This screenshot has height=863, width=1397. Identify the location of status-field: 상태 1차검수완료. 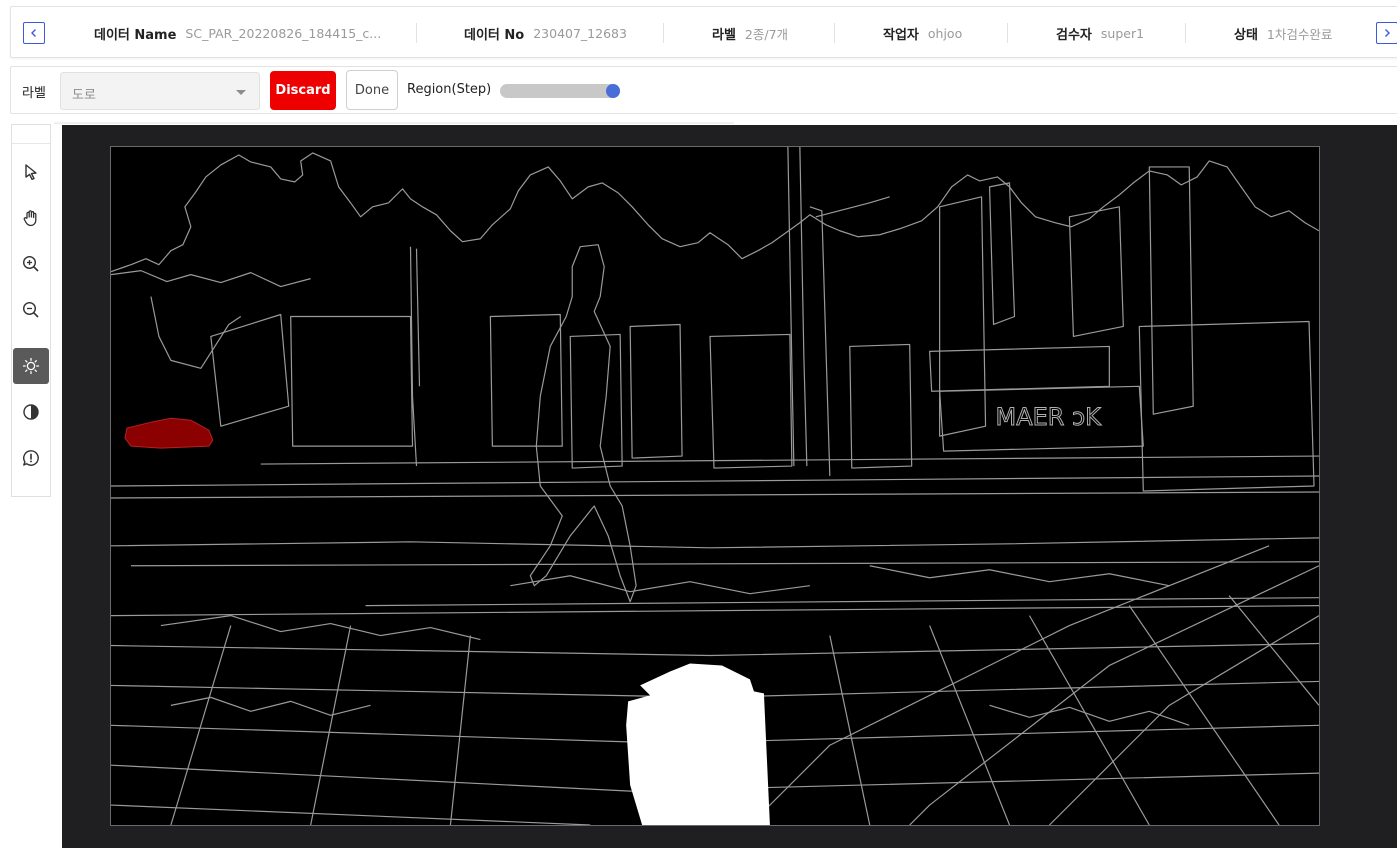
(1283, 33).